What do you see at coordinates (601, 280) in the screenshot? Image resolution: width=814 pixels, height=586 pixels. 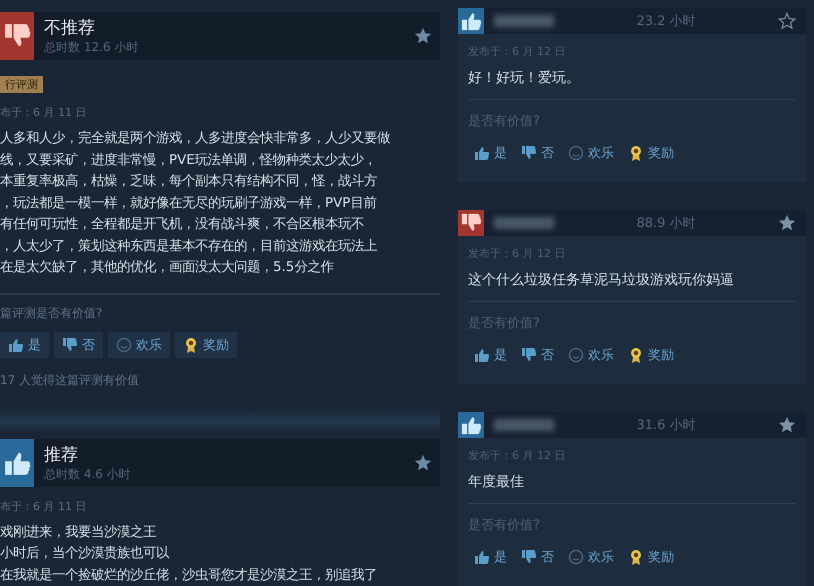 I see `review-text: 这个什么垃圾任务草泥马垃圾游戏玩你妈逼` at bounding box center [601, 280].